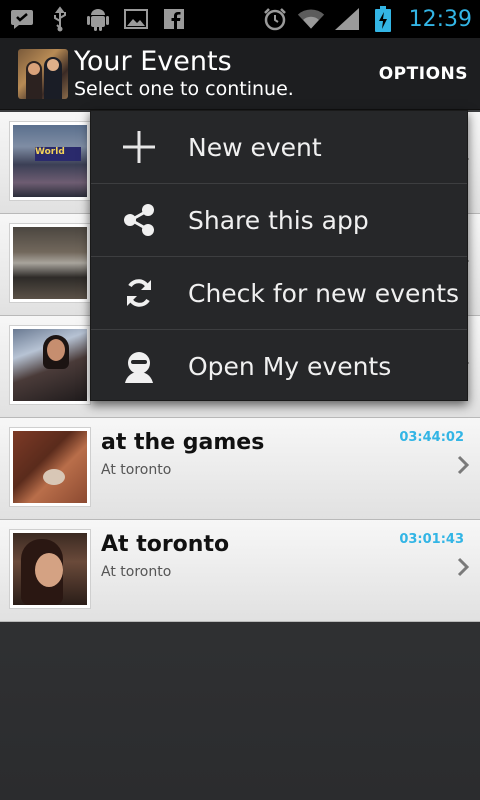 This screenshot has height=800, width=480. I want to click on share-icon, so click(139, 220).